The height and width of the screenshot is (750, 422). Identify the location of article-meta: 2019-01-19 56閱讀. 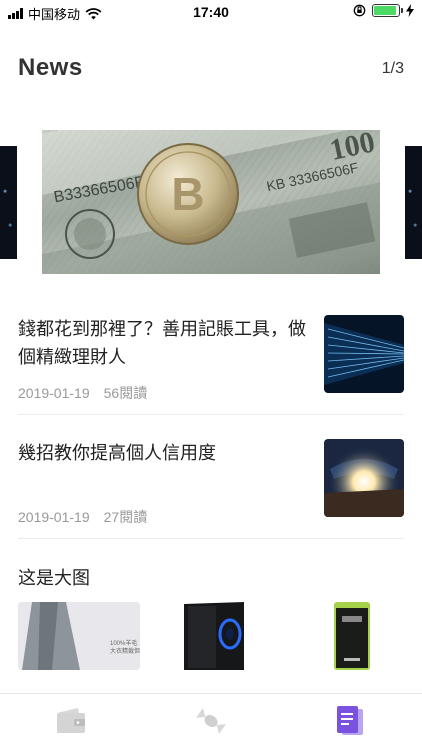
(82, 393).